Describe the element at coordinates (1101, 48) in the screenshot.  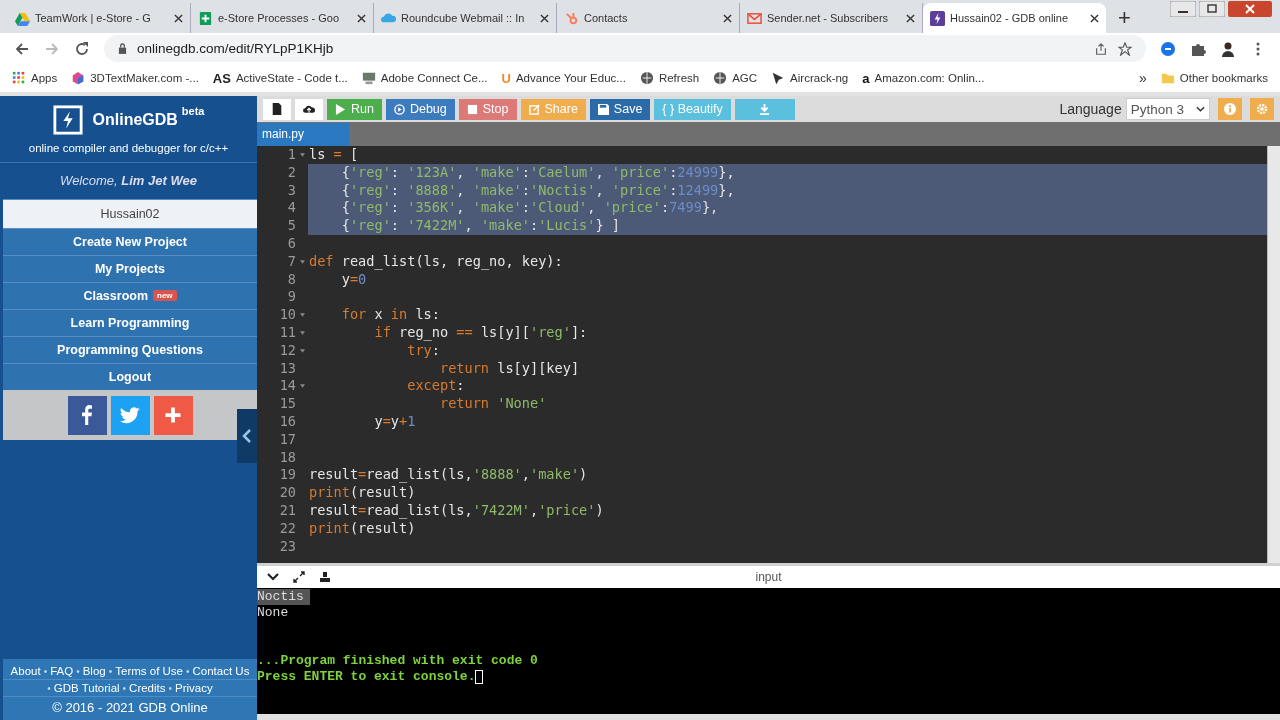
I see `share-icon` at that location.